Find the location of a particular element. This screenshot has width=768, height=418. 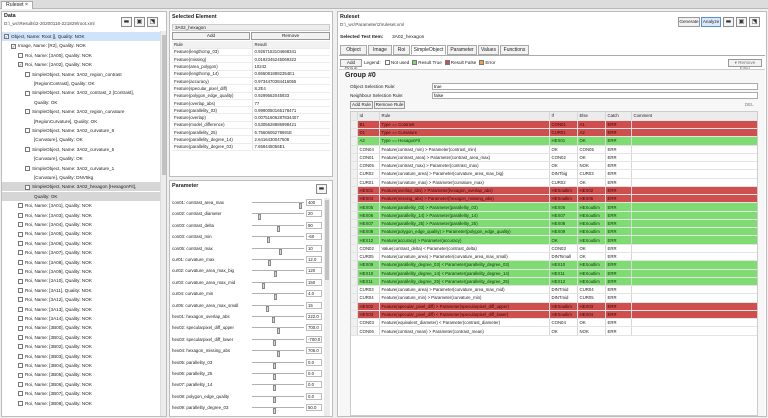

rule-if-cell: DINTmid is located at coordinates (563, 298).